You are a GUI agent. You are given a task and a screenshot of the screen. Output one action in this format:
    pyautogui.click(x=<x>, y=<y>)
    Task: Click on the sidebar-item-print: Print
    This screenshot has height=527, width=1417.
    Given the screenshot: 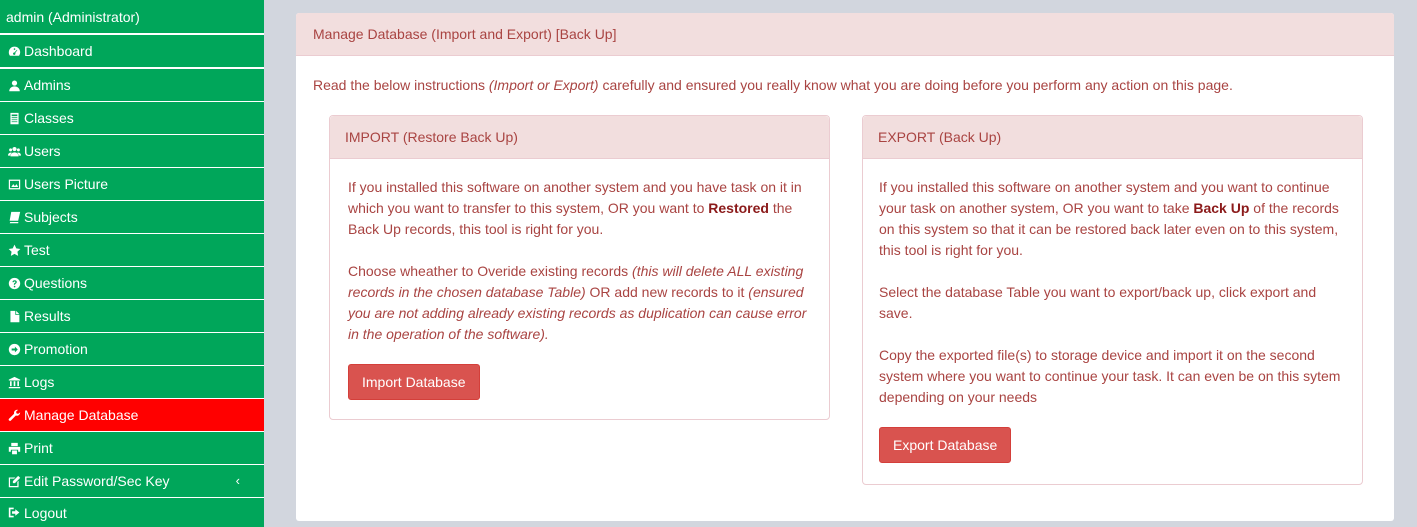 What is the action you would take?
    pyautogui.click(x=132, y=448)
    